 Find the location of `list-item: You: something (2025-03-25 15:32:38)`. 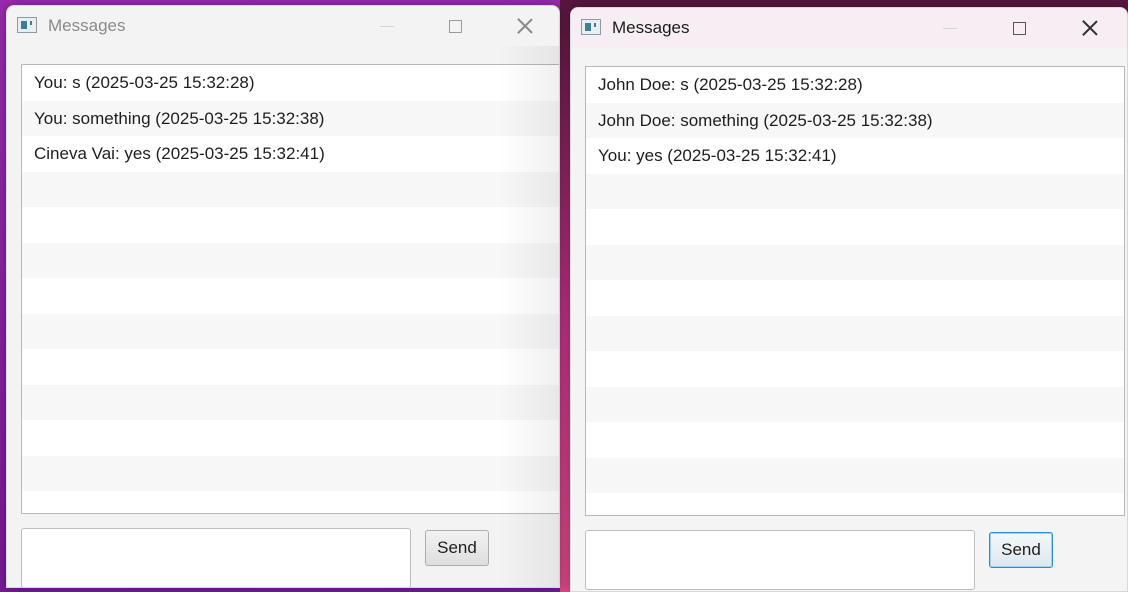

list-item: You: something (2025-03-25 15:32:38) is located at coordinates (290, 118).